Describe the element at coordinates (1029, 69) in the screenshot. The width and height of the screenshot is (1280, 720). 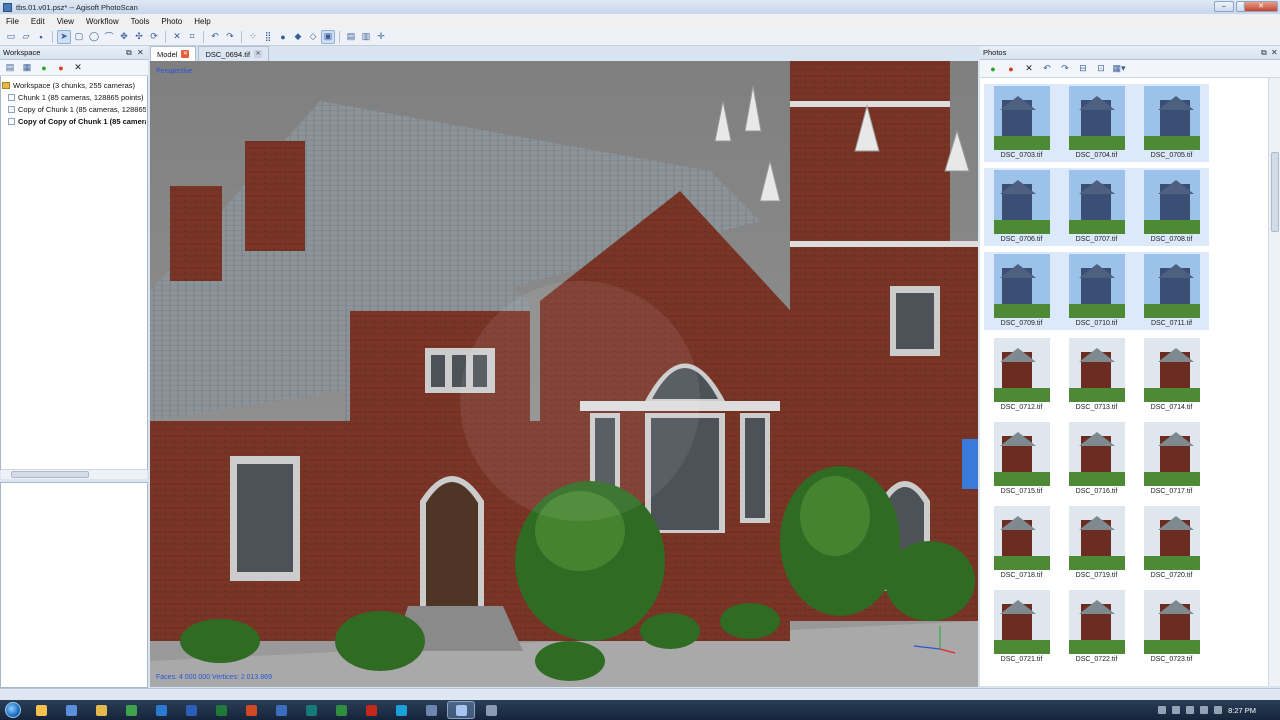
I see `remove-camera-icon: ✕` at that location.